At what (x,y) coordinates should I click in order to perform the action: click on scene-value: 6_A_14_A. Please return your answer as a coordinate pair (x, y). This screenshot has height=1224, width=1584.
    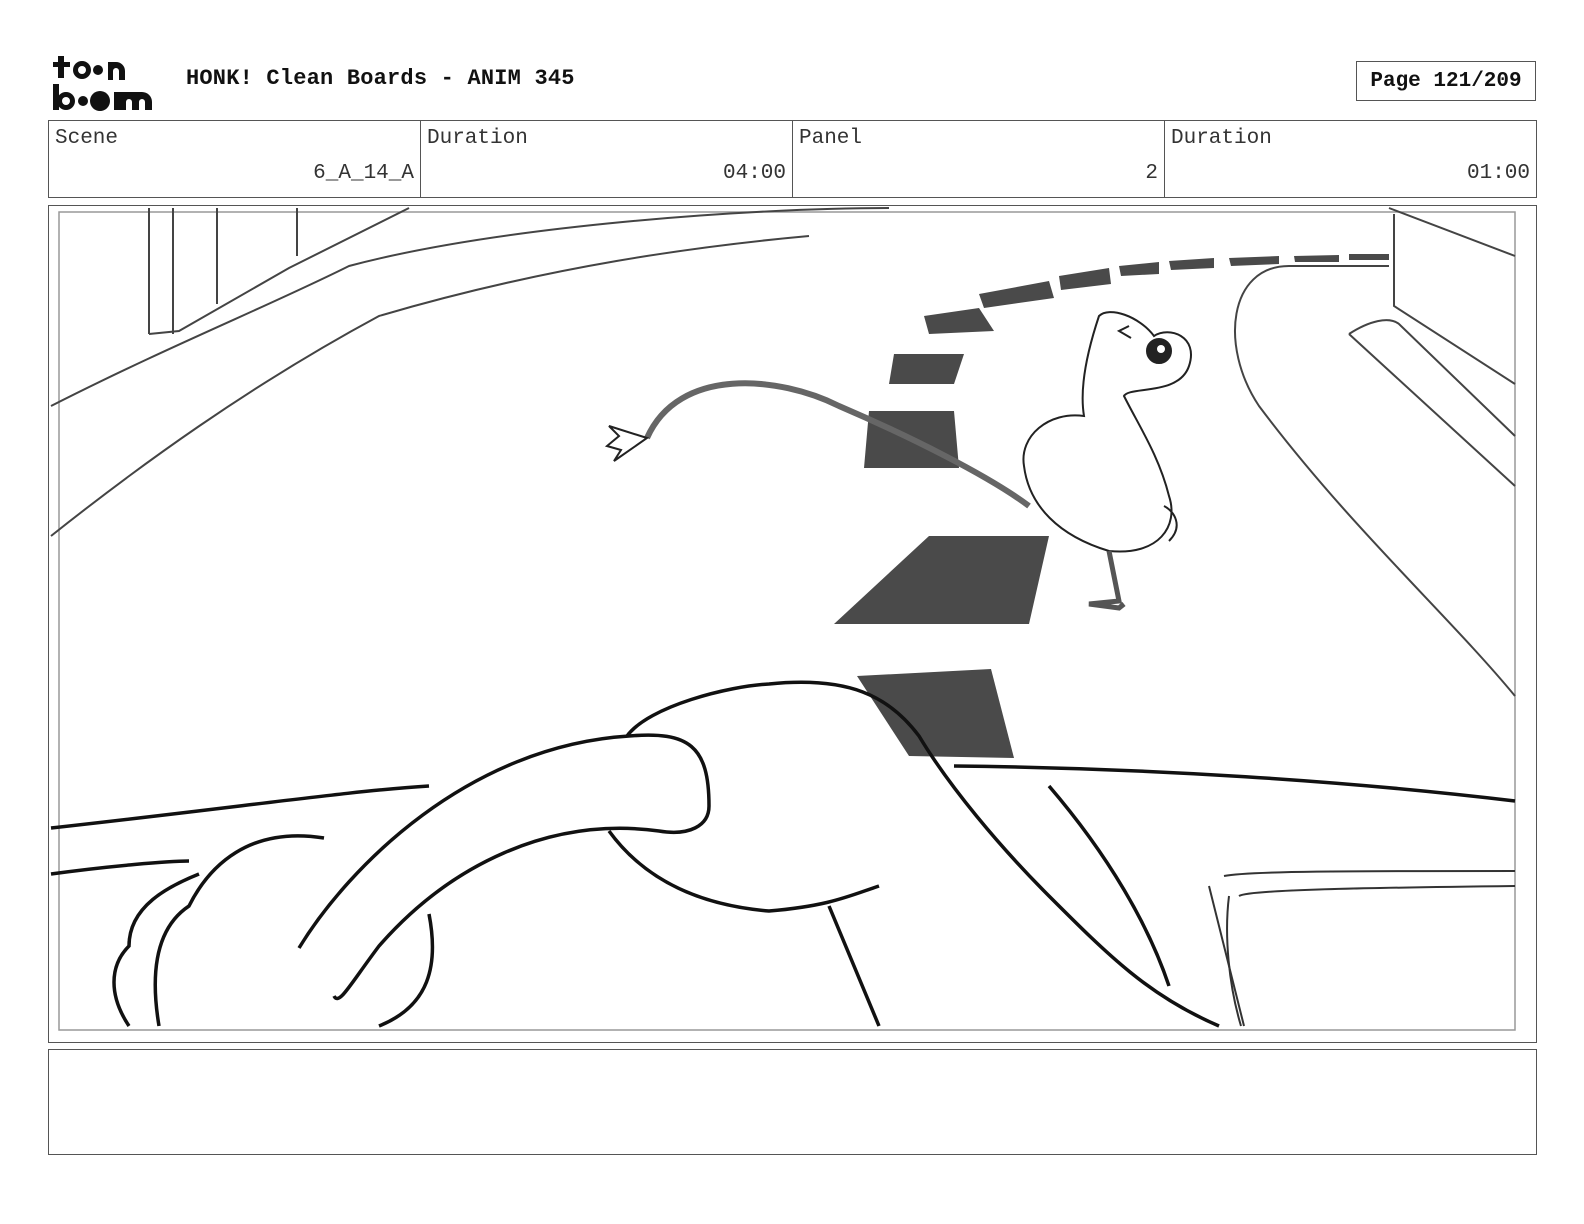
    Looking at the image, I should click on (363, 173).